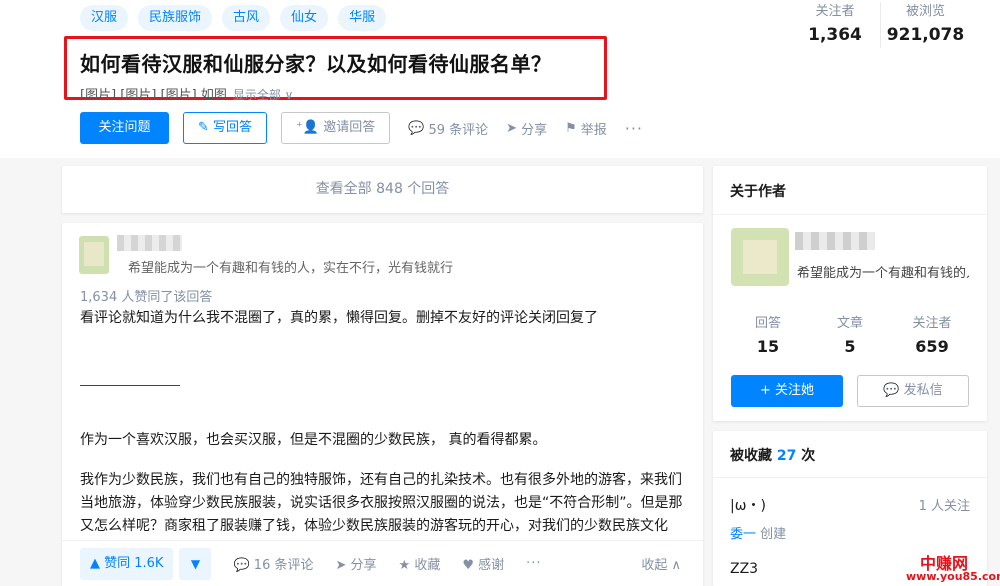  I want to click on send-message-button: 💬 发私信, so click(913, 391).